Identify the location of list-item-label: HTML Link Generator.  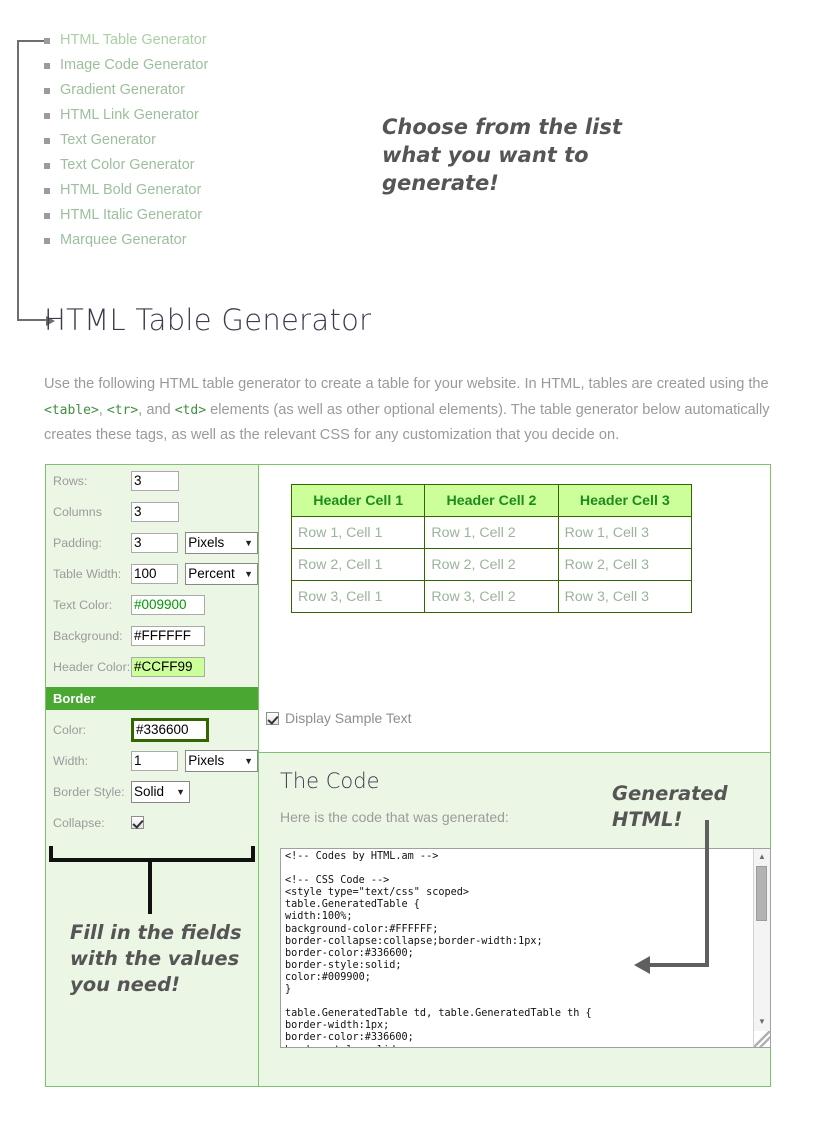
(129, 115).